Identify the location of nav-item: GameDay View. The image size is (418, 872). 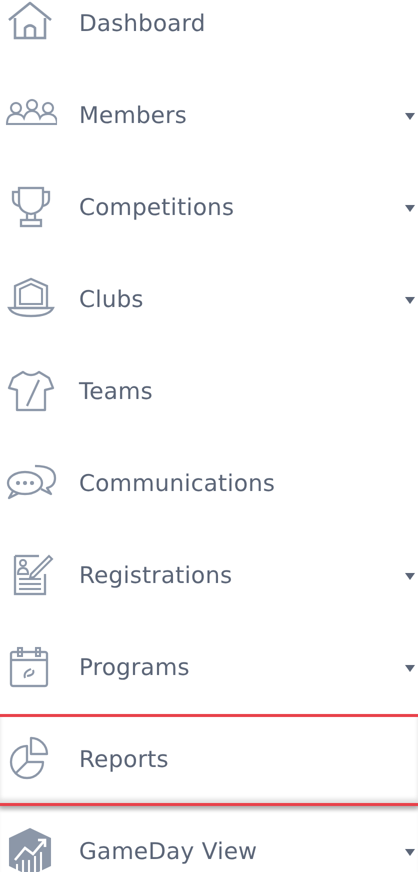
(209, 839).